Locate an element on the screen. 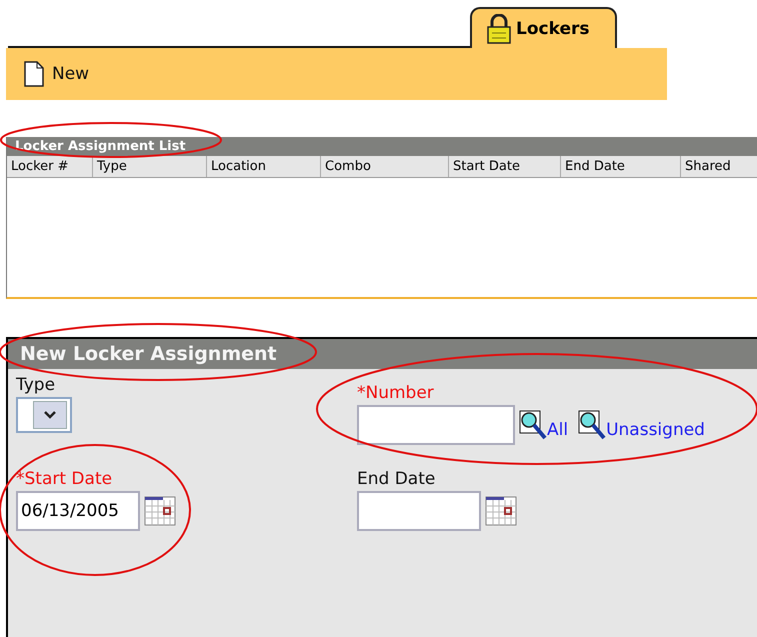 The image size is (757, 637). panel-title: Locker Assignment List is located at coordinates (382, 146).